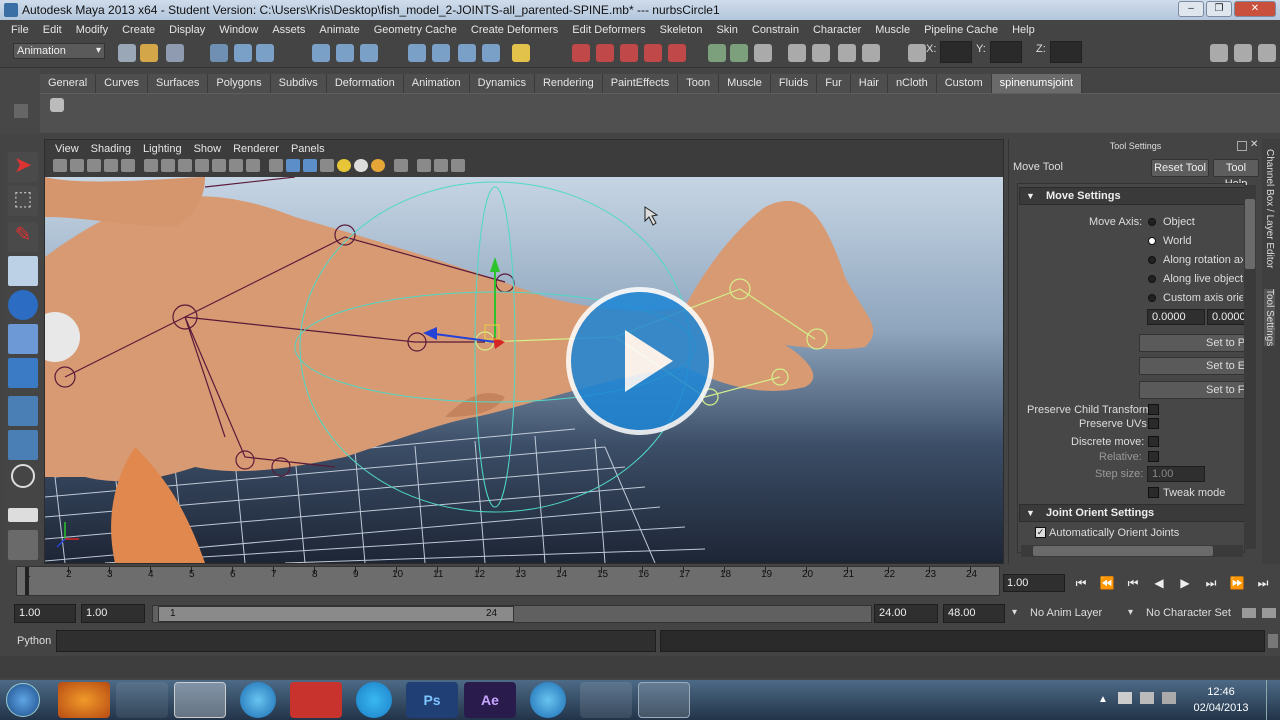 Image resolution: width=1280 pixels, height=720 pixels. Describe the element at coordinates (265, 53) in the screenshot. I see `select-component-icon` at that location.